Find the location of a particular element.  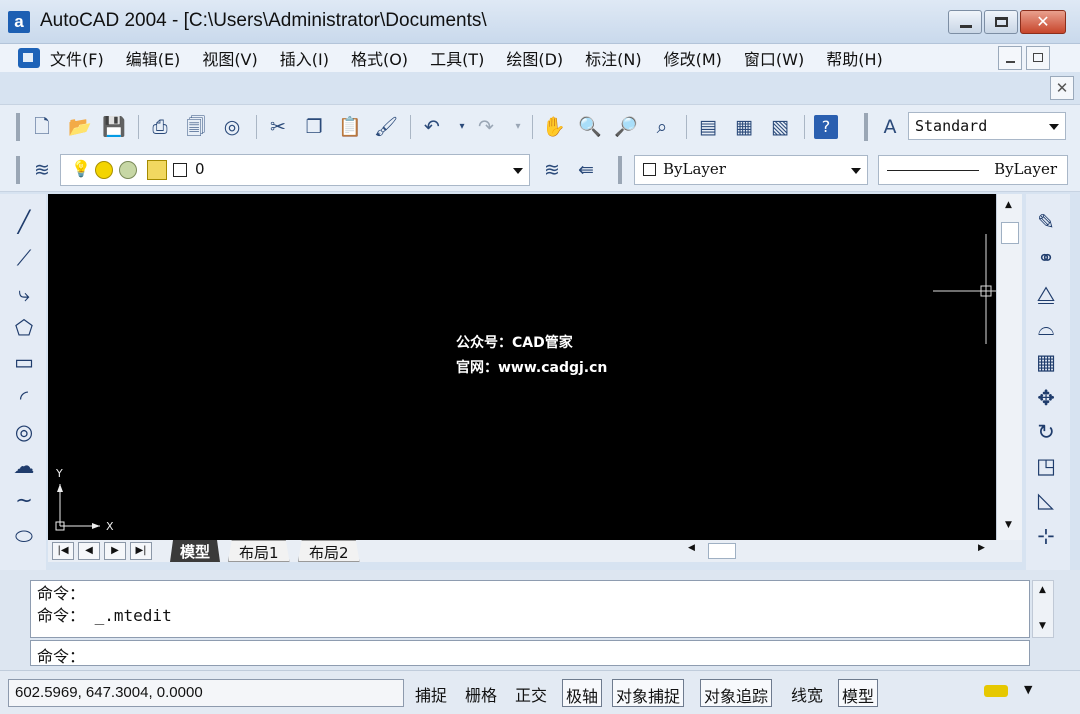

trim-icon: ⊹ is located at coordinates (1046, 536).